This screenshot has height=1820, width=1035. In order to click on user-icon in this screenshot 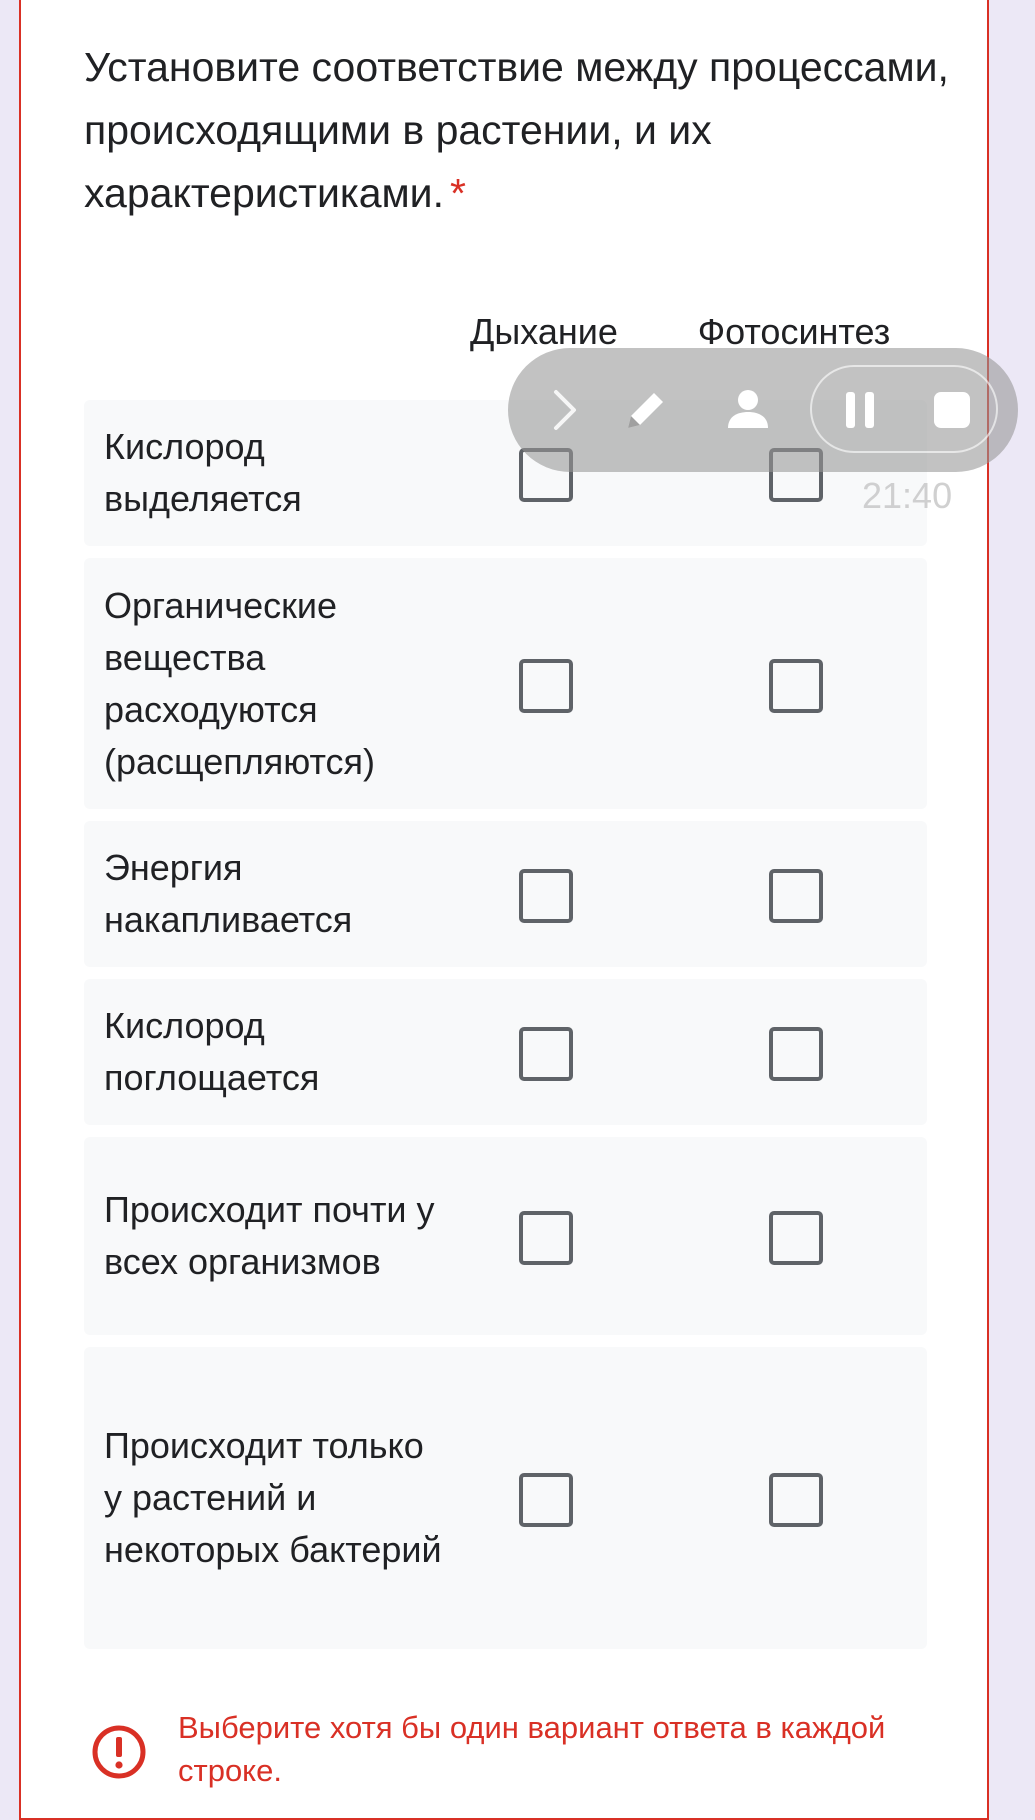, I will do `click(748, 410)`.